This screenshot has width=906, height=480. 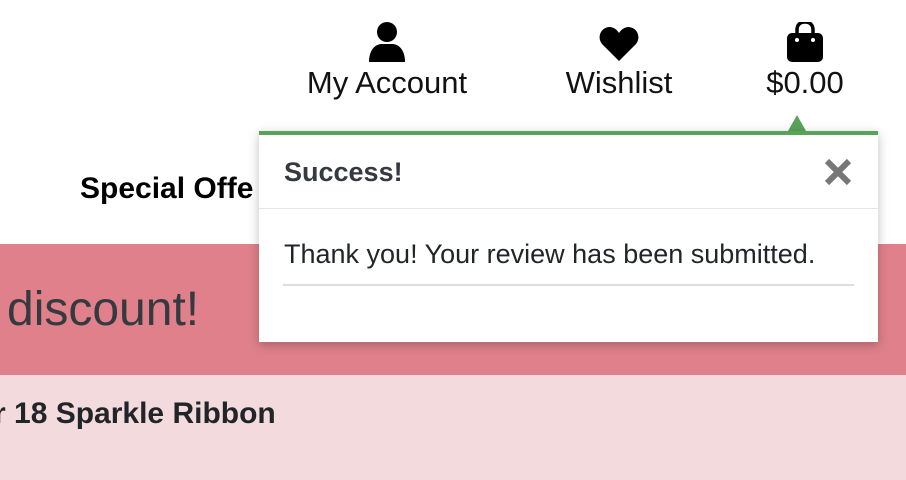 What do you see at coordinates (568, 285) in the screenshot?
I see `toast-divider` at bounding box center [568, 285].